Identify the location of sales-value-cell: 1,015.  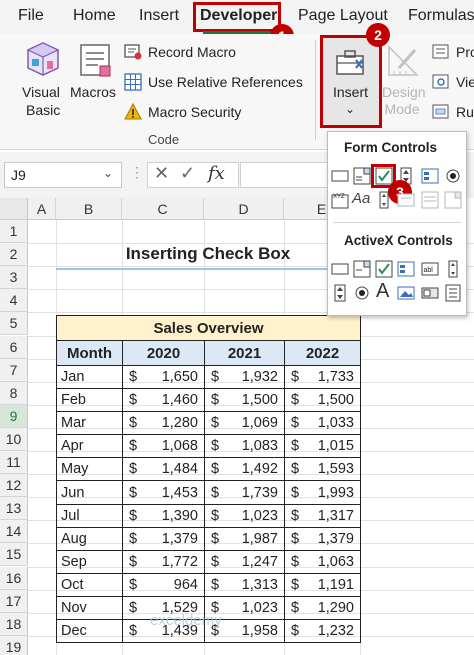
(333, 446).